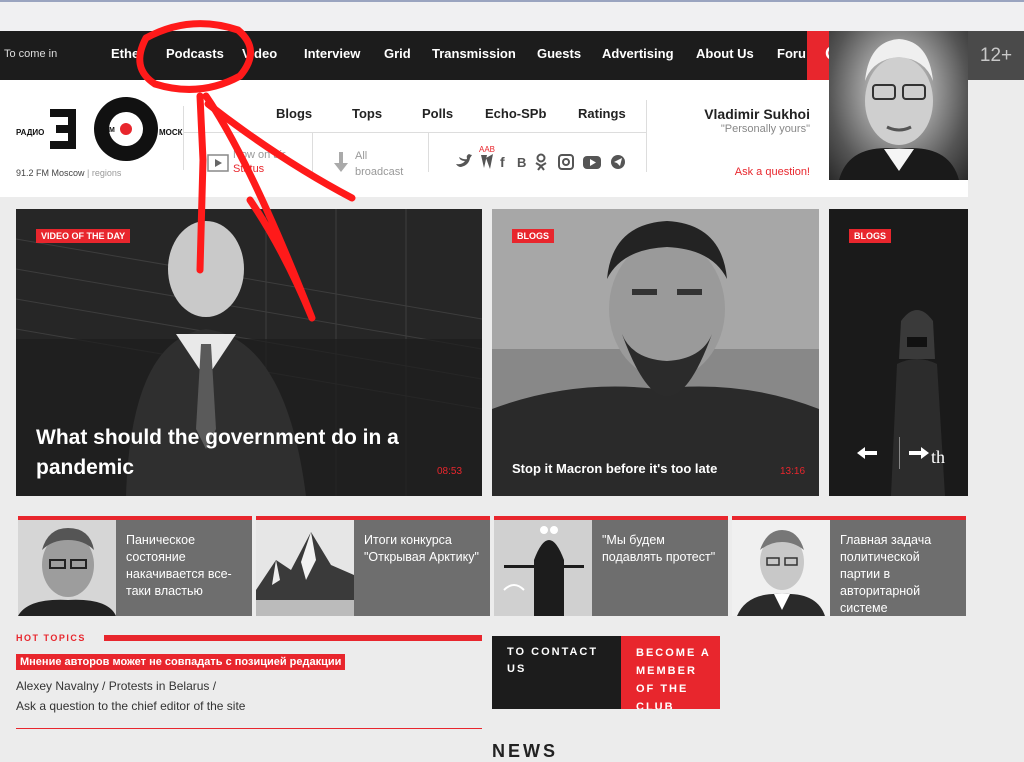 This screenshot has width=1024, height=762. I want to click on hot-topics-links-line1: Alexey Navalny / Protests in Belarus /, so click(116, 686).